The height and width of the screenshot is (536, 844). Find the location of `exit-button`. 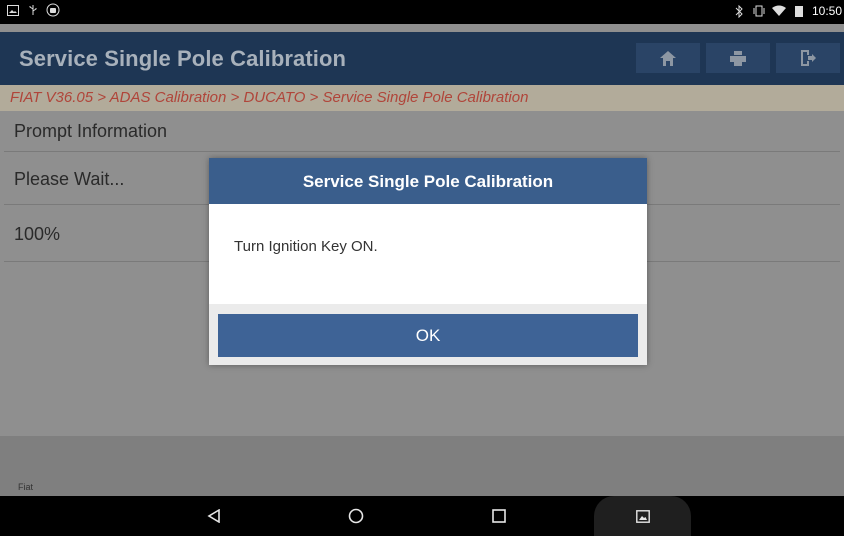

exit-button is located at coordinates (808, 58).